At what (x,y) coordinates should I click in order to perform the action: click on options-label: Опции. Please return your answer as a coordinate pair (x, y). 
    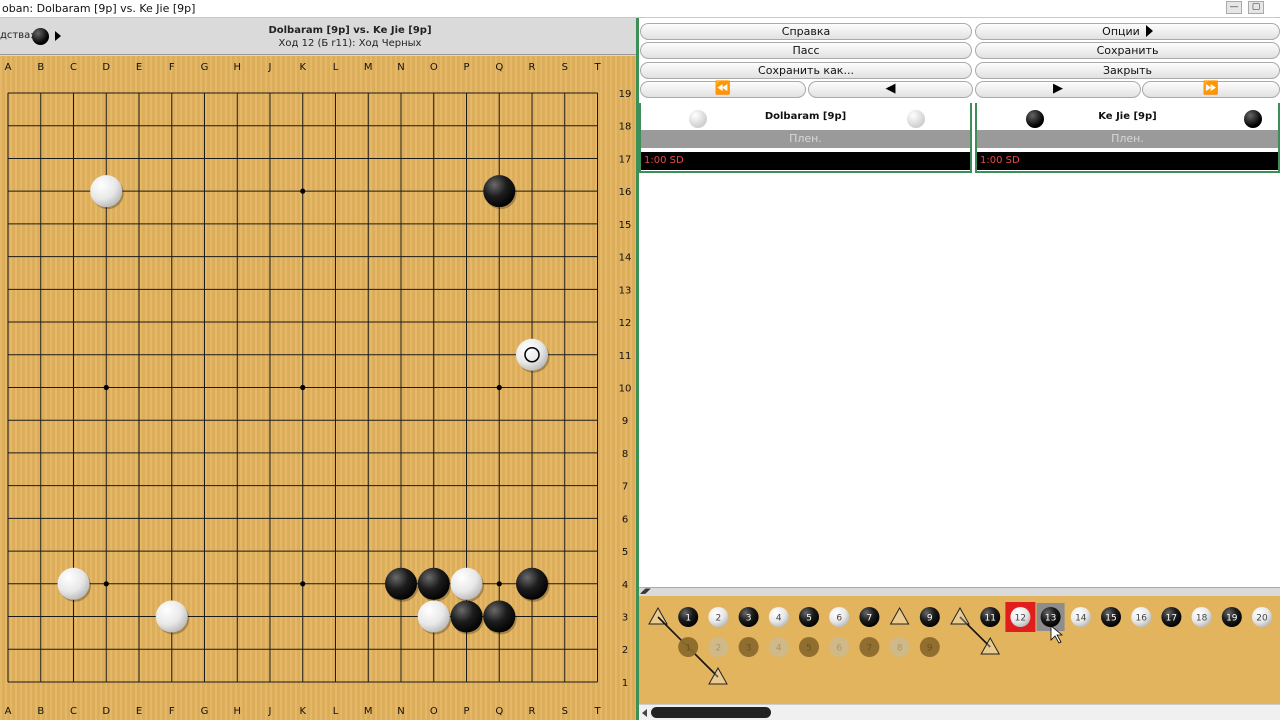
    Looking at the image, I should click on (1121, 31).